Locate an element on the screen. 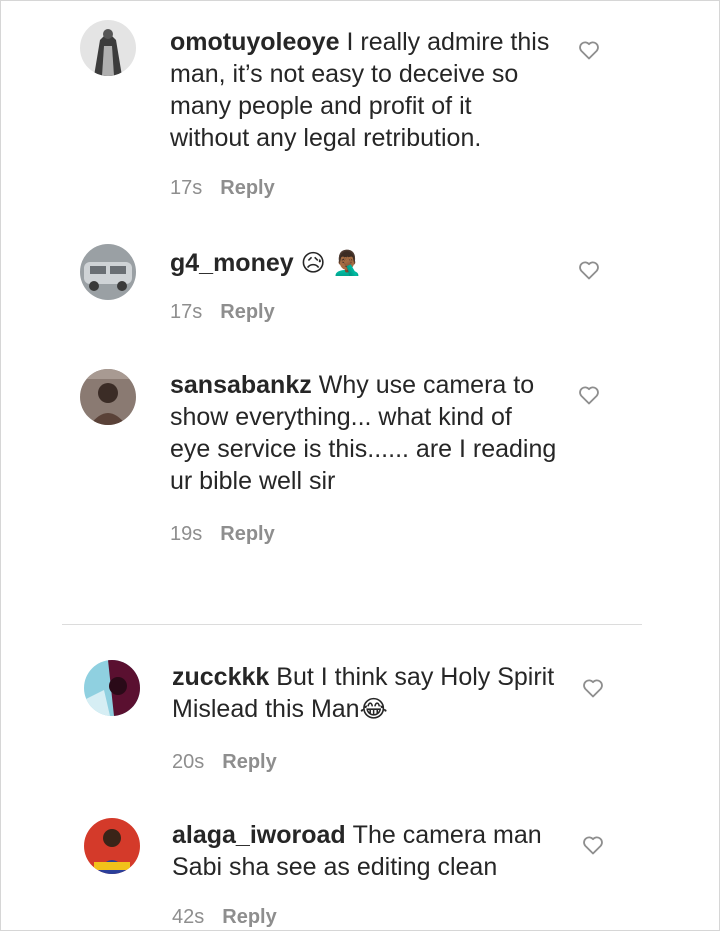  comment-time: 19s is located at coordinates (186, 534).